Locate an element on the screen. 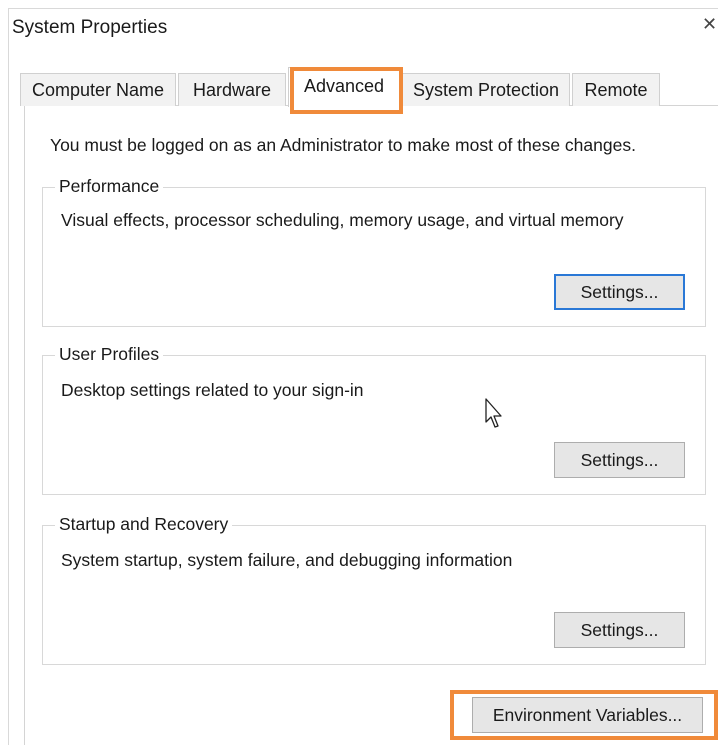  user-profiles-title: User Profiles is located at coordinates (109, 354).